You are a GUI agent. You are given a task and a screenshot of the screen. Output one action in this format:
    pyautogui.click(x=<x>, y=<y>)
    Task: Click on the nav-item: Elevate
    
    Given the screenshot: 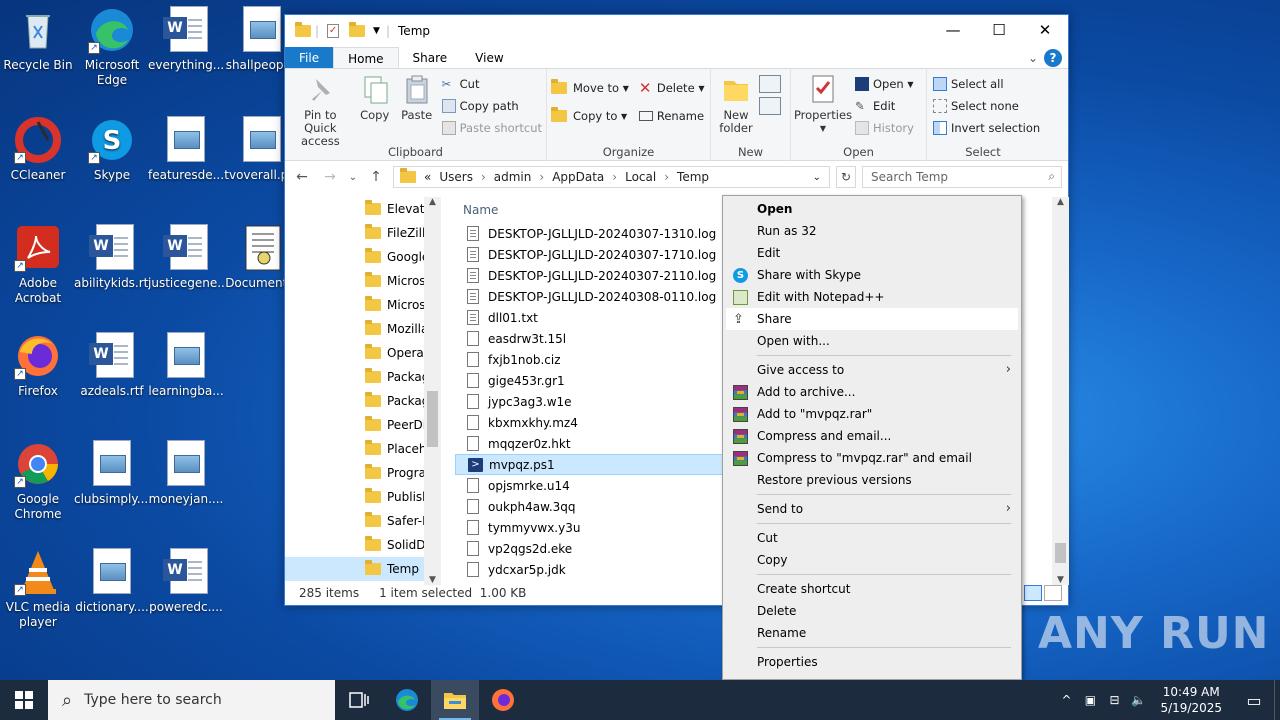 What is the action you would take?
    pyautogui.click(x=362, y=209)
    